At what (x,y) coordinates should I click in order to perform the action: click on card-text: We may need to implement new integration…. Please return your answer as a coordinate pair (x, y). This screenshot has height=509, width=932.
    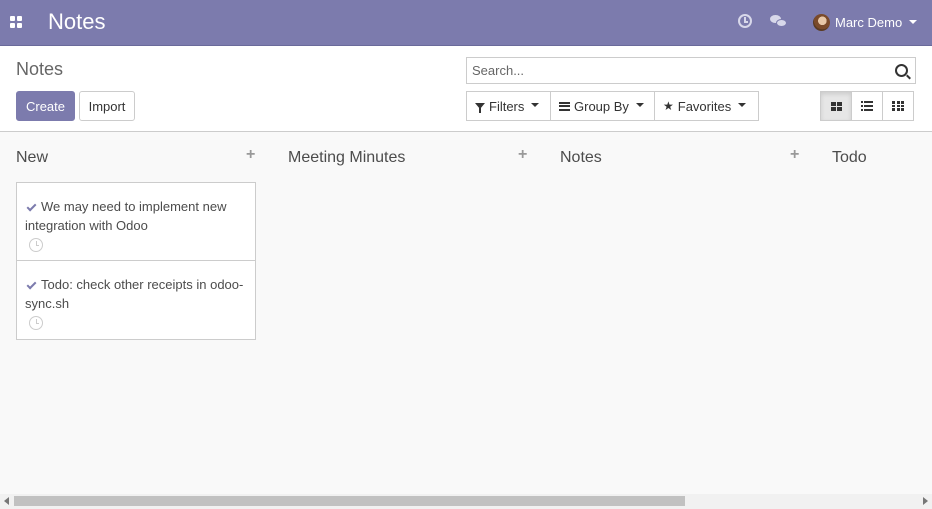
    Looking at the image, I should click on (138, 216).